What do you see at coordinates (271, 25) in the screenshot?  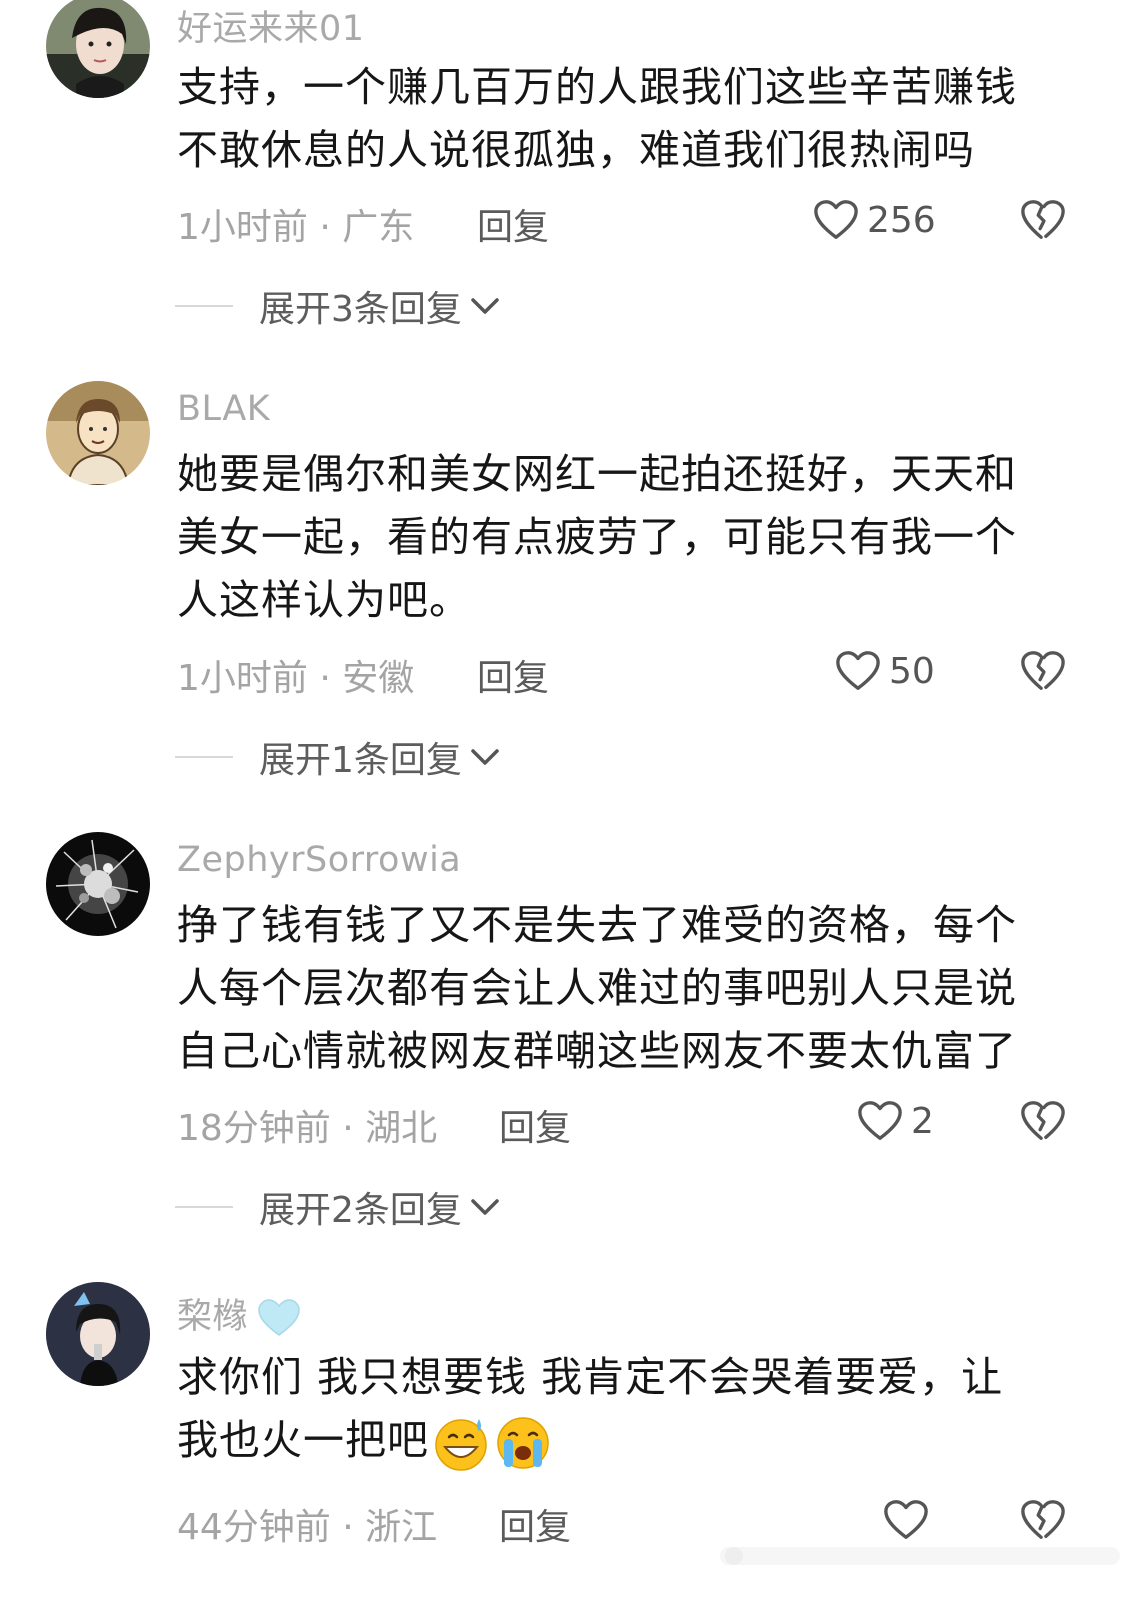 I see `username: 好运来来01` at bounding box center [271, 25].